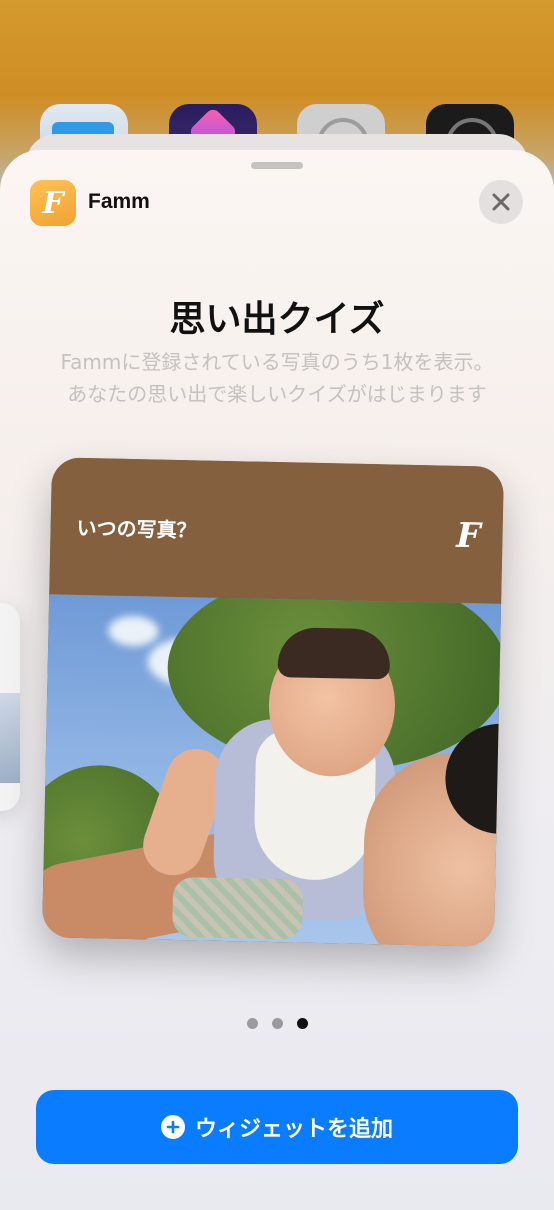 This screenshot has height=1210, width=554. Describe the element at coordinates (277, 394) in the screenshot. I see `widget-description-line-2: あなたの思い出で楽しいクイズがはじまります` at that location.